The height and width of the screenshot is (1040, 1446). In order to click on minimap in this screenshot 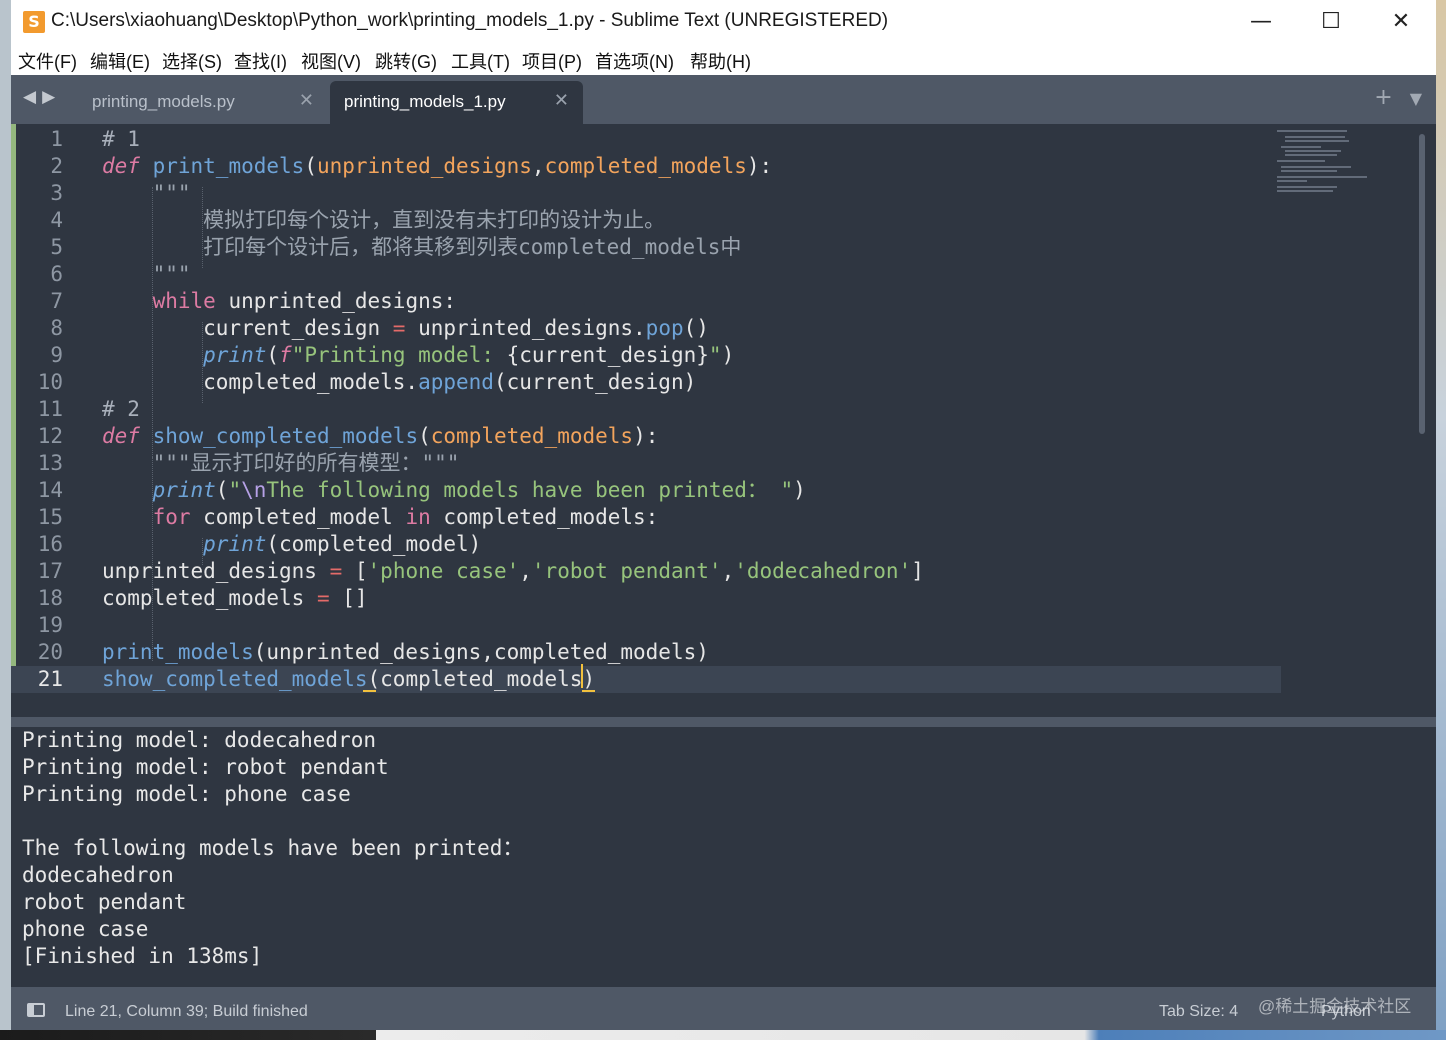, I will do `click(1327, 165)`.